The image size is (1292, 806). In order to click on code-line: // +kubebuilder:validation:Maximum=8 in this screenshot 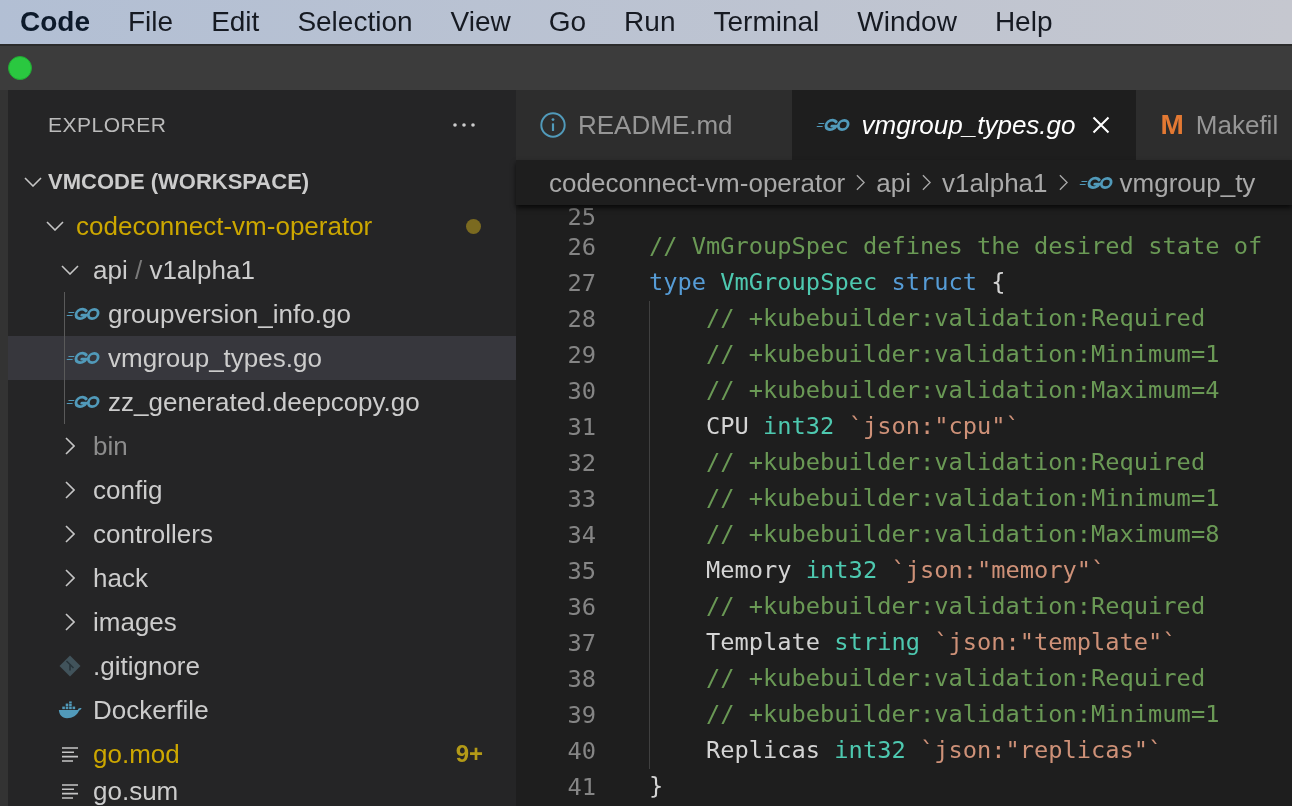, I will do `click(934, 535)`.